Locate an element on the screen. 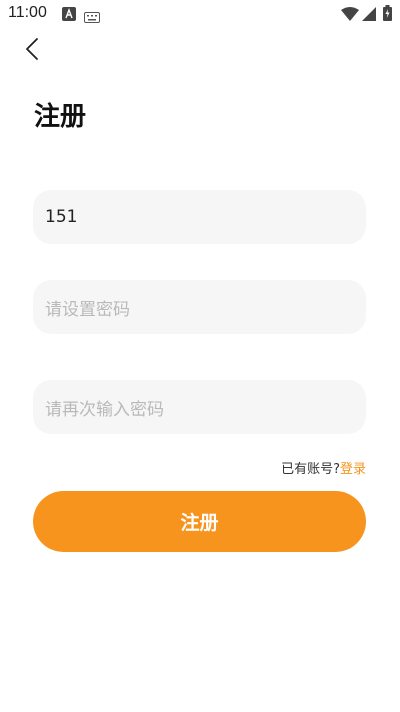 The image size is (400, 712). back-arrow-icon is located at coordinates (32, 51).